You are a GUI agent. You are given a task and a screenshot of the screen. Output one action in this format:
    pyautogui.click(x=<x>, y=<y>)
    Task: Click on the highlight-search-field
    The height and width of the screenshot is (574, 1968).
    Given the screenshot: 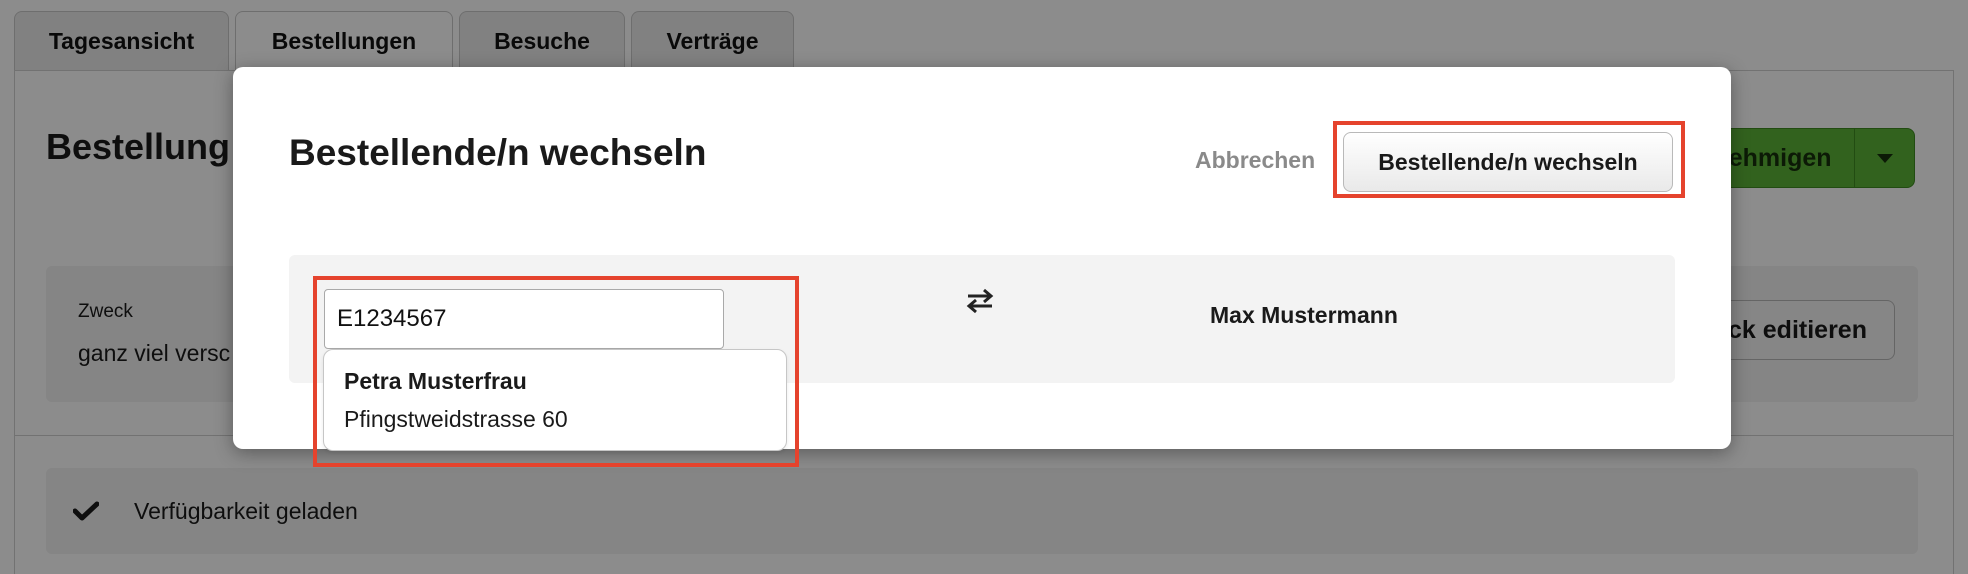 What is the action you would take?
    pyautogui.click(x=556, y=371)
    